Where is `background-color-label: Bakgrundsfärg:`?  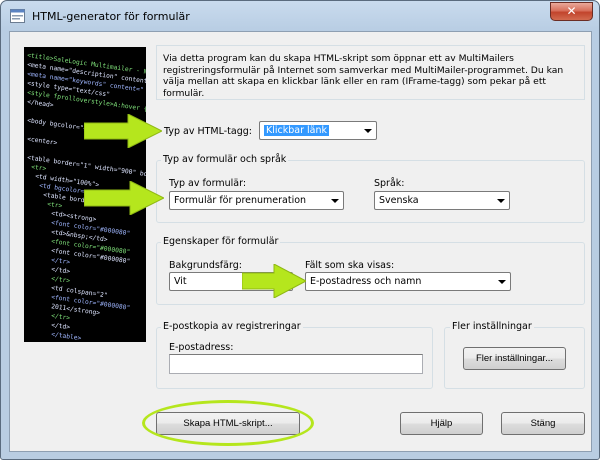
background-color-label: Bakgrundsfärg: is located at coordinates (205, 265).